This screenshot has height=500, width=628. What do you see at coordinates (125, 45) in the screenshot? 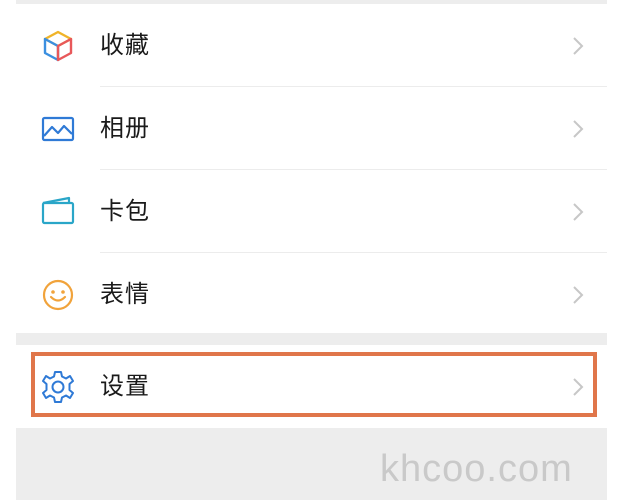
I see `menu-item-label: 收藏` at bounding box center [125, 45].